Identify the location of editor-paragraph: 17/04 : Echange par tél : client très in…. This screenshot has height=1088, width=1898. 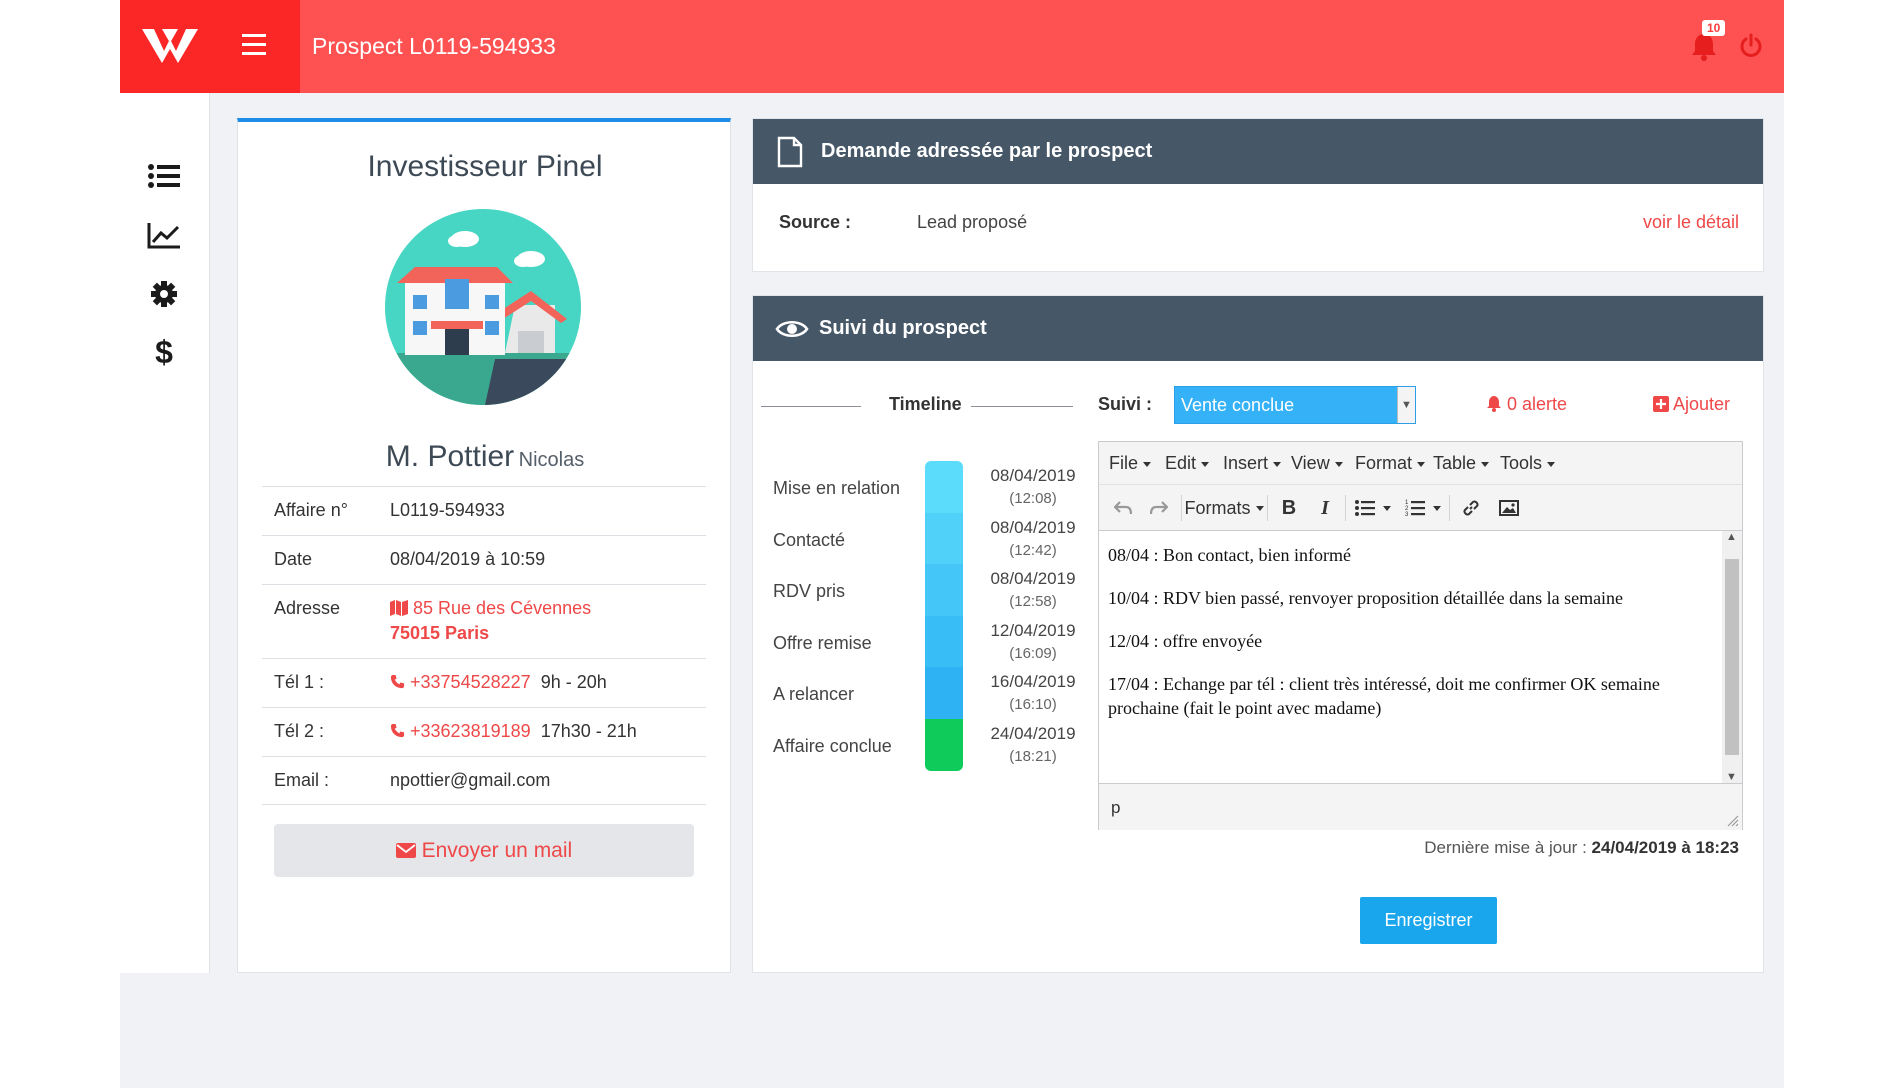
(1410, 696).